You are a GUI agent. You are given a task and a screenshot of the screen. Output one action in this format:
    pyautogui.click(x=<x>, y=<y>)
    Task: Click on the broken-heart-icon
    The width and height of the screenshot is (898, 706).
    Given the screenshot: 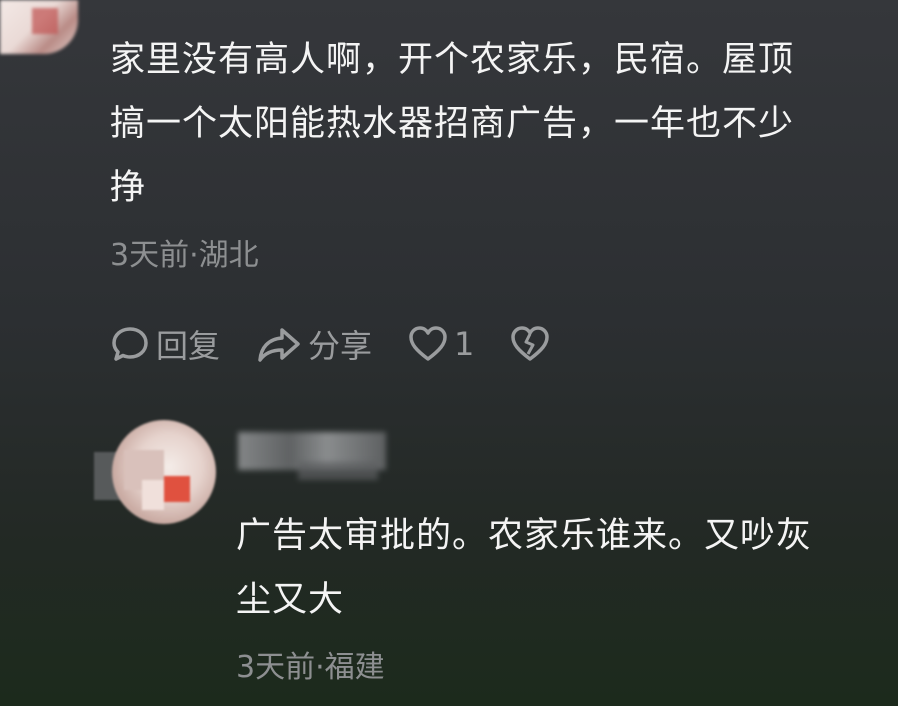 What is the action you would take?
    pyautogui.click(x=530, y=343)
    